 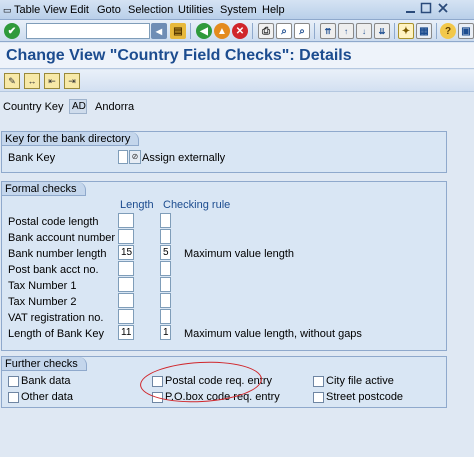 What do you see at coordinates (382, 31) in the screenshot?
I see `last-page-icon: ⇊` at bounding box center [382, 31].